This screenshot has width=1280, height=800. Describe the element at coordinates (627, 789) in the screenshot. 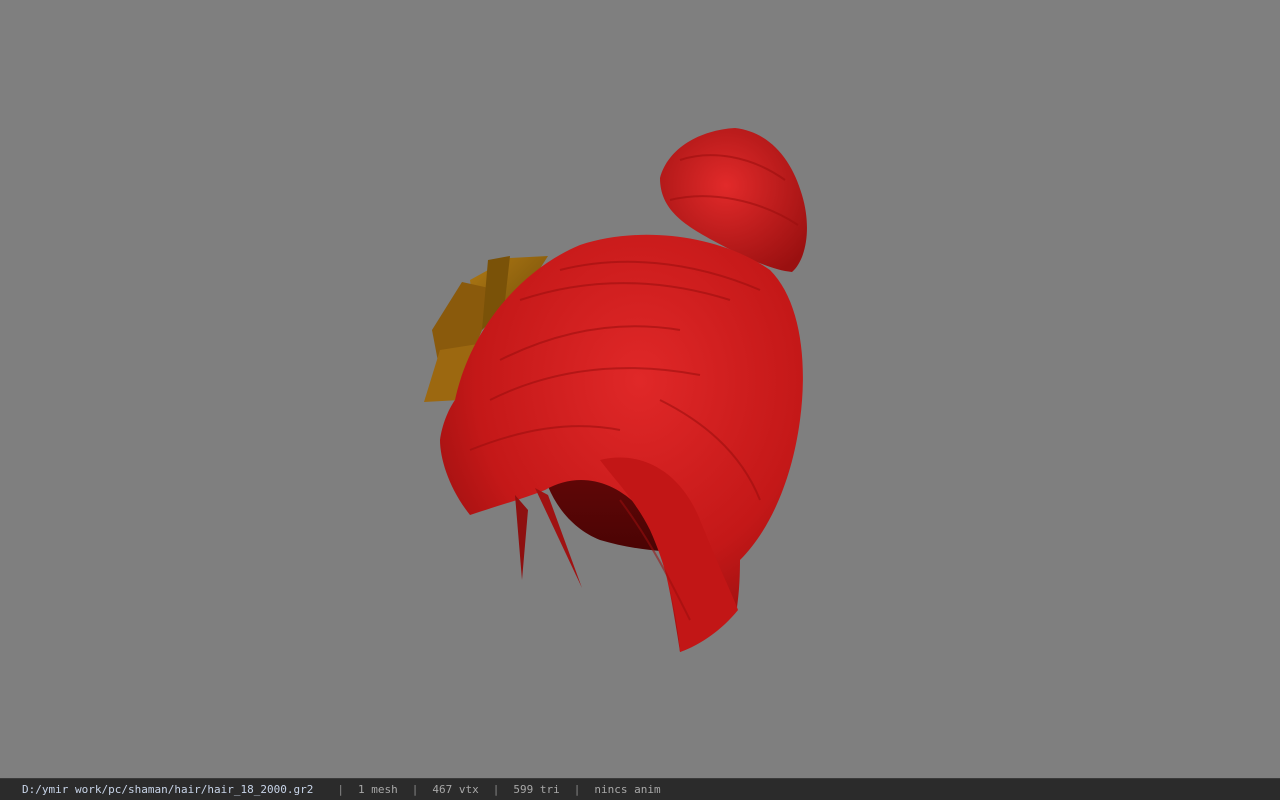

I see `animation-status-label: nincs anim` at that location.